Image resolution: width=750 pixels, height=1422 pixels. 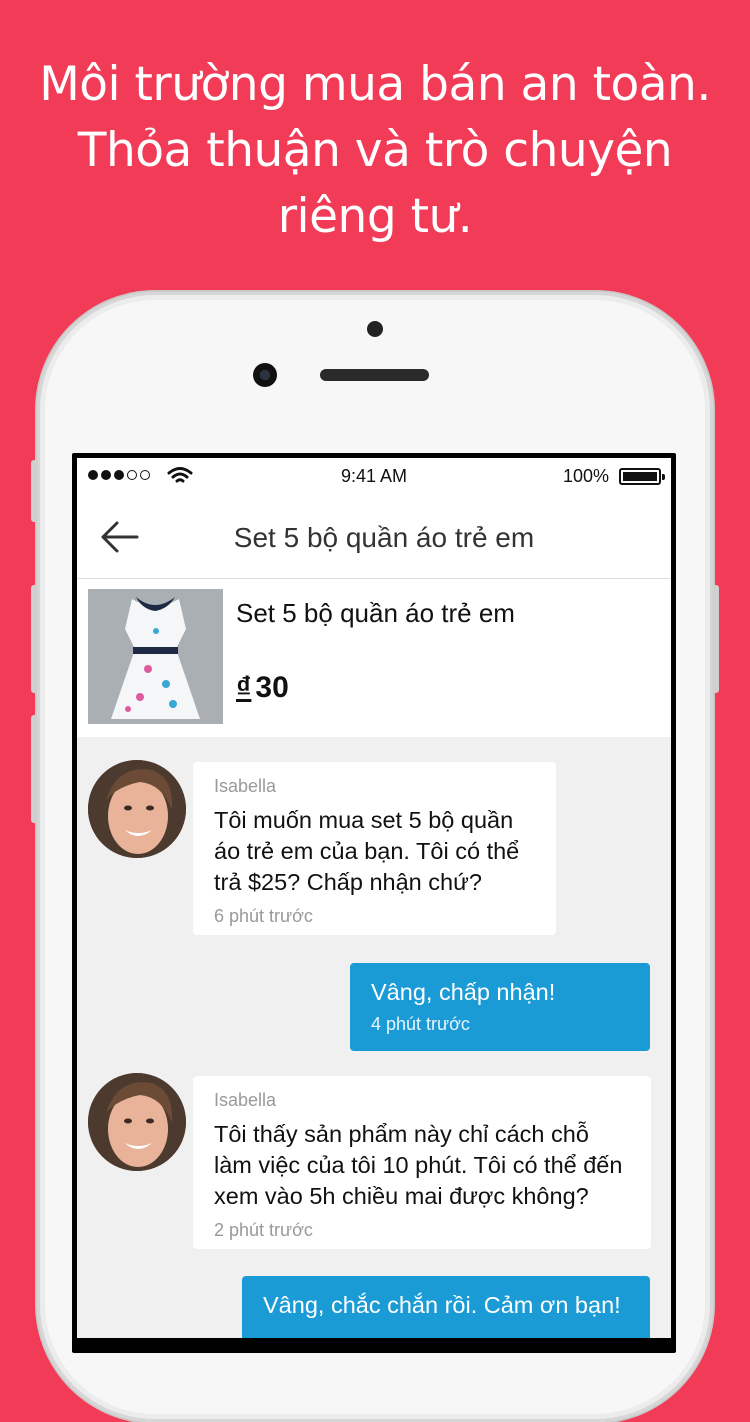 What do you see at coordinates (244, 687) in the screenshot?
I see `currency-symbol: ₫` at bounding box center [244, 687].